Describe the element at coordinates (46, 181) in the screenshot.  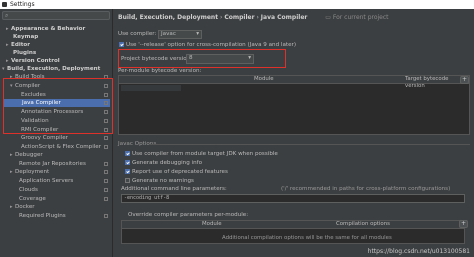
I see `sidebar-item-label: Application Servers` at that location.